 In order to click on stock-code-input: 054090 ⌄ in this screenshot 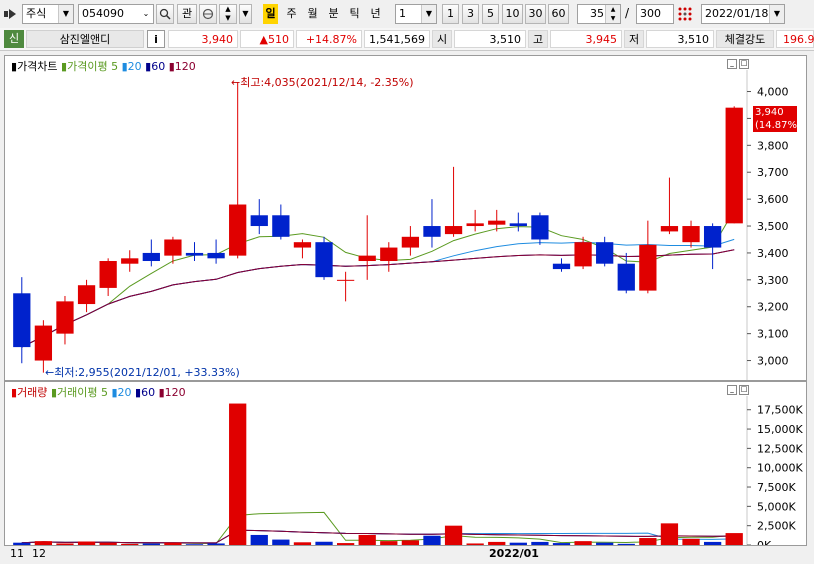, I will do `click(116, 14)`.